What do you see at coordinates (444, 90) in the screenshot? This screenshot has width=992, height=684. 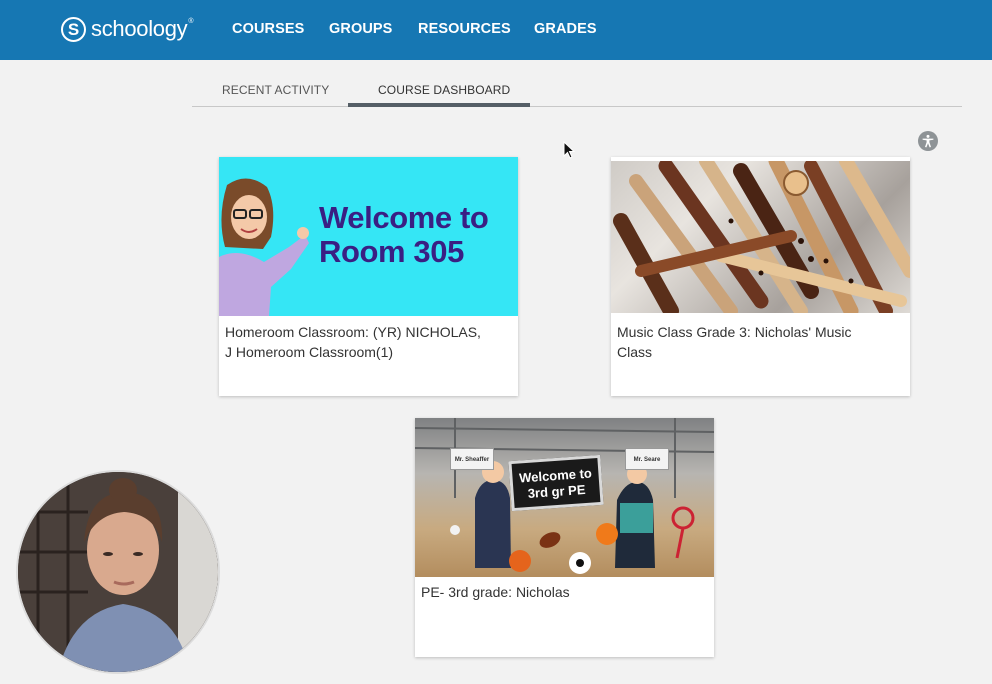 I see `tab-course-dashboard: COURSE DASHBOARD` at bounding box center [444, 90].